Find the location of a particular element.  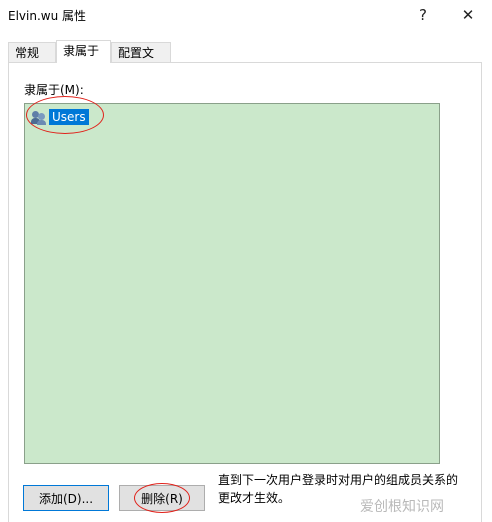

member-of-label: 隶属于(M): is located at coordinates (54, 90).